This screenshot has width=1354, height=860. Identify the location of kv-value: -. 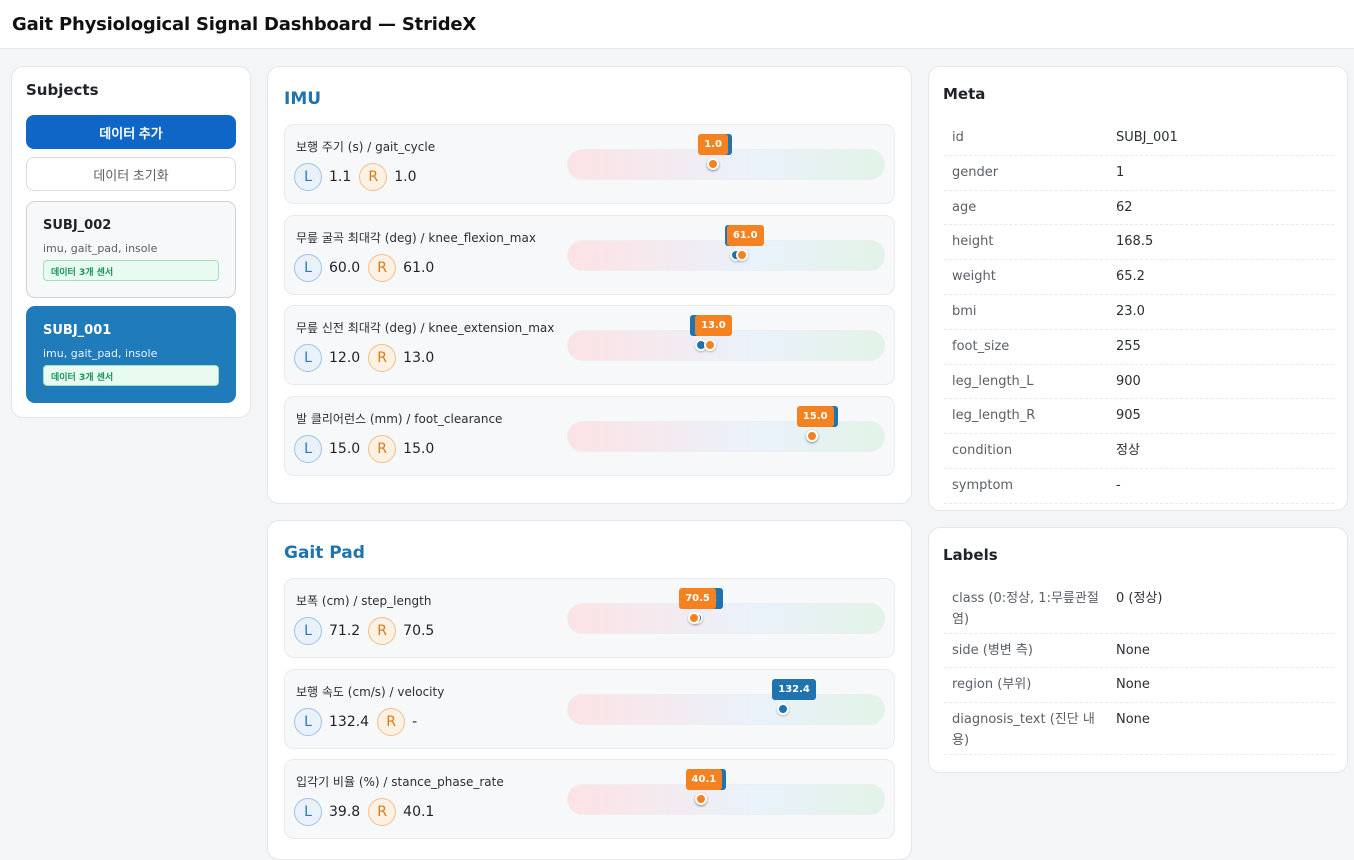
(1118, 485).